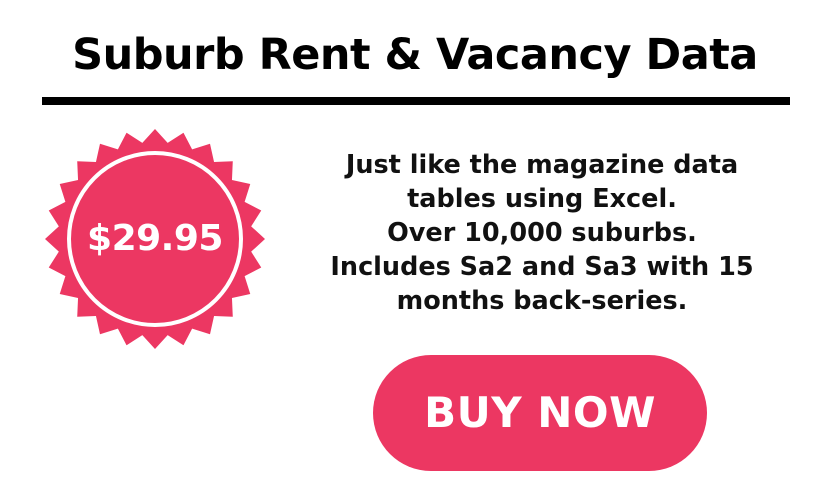 Image resolution: width=830 pixels, height=498 pixels. I want to click on description-line: Just like the magazine data, so click(542, 165).